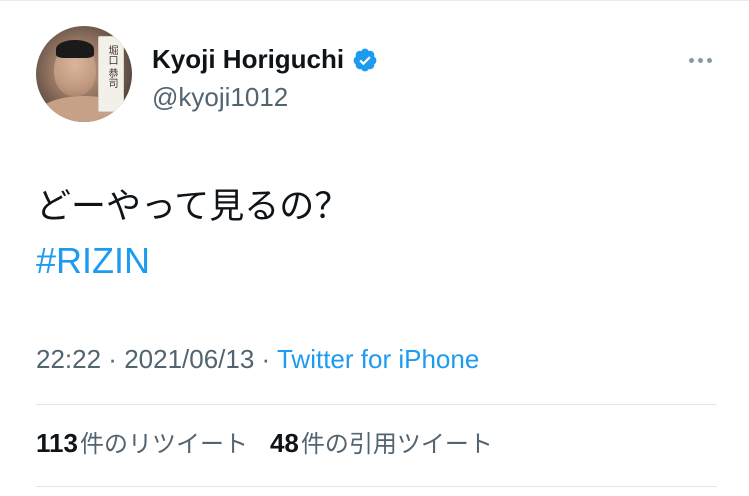 This screenshot has width=749, height=496. I want to click on tweet-source-link: Twitter for iPhone, so click(378, 359).